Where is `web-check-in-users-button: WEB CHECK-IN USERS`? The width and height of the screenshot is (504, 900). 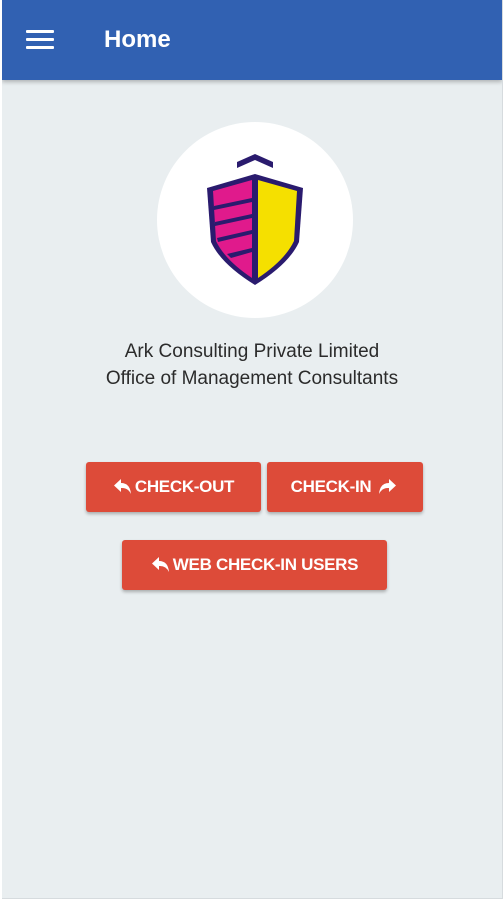
web-check-in-users-button: WEB CHECK-IN USERS is located at coordinates (254, 565).